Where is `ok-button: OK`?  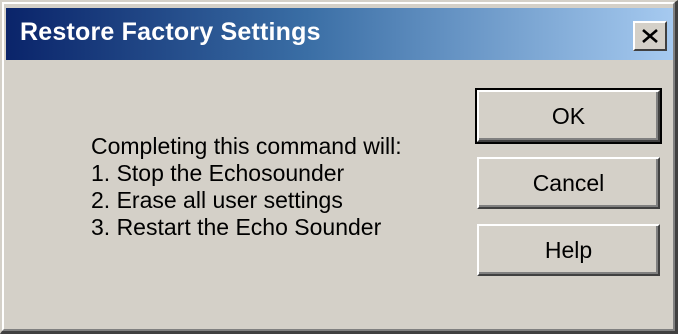
ok-button: OK is located at coordinates (568, 116).